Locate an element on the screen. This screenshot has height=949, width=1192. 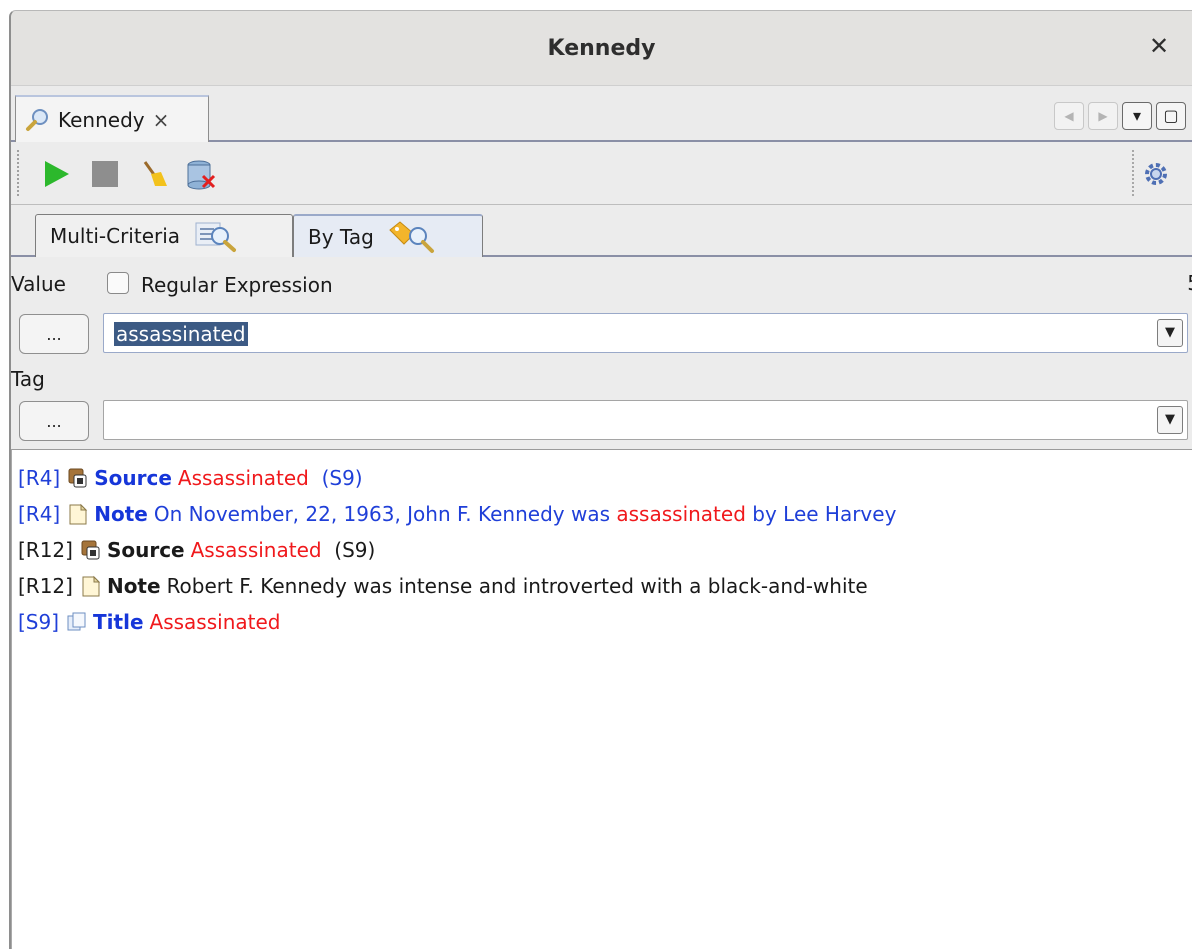
close-window-icon: ✕ is located at coordinates (1159, 46).